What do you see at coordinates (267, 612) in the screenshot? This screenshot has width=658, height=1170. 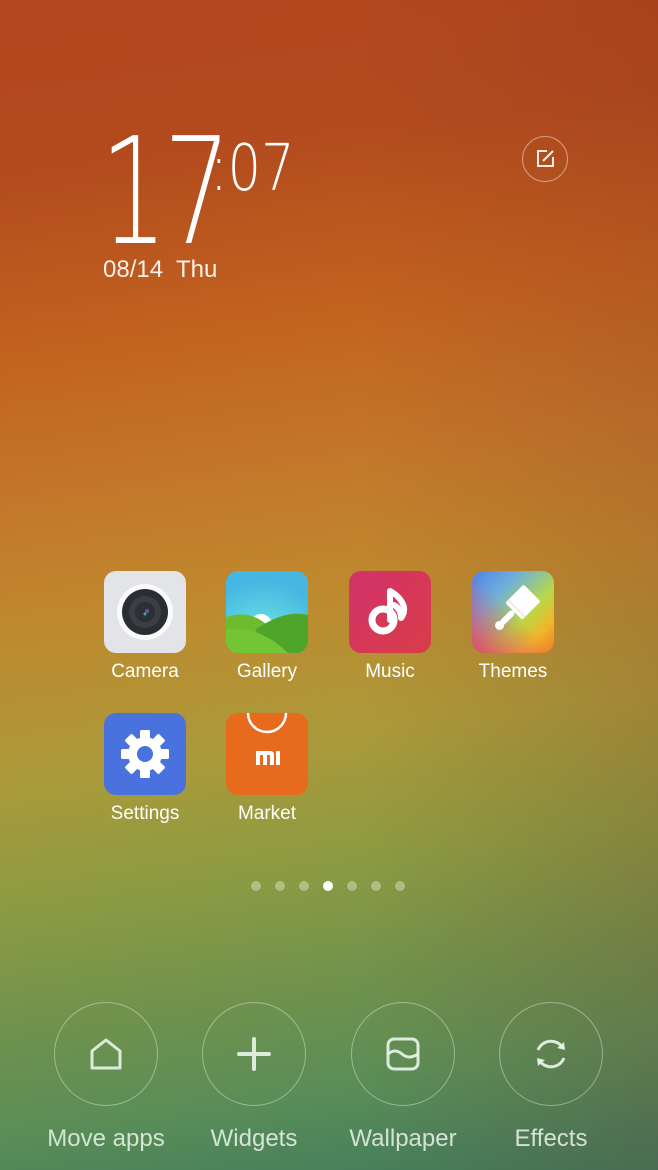 I see `gallery-icon` at bounding box center [267, 612].